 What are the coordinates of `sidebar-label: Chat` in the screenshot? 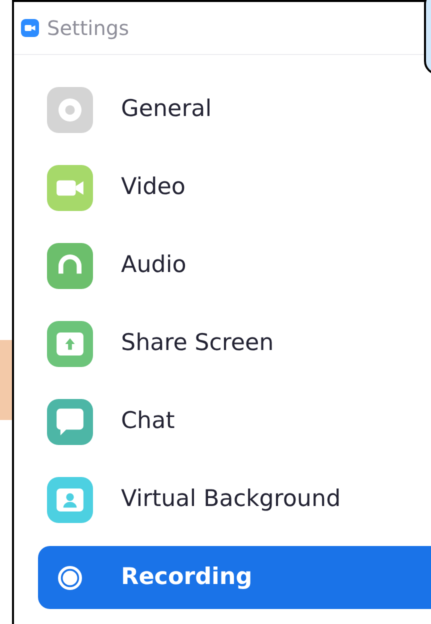 It's located at (148, 421).